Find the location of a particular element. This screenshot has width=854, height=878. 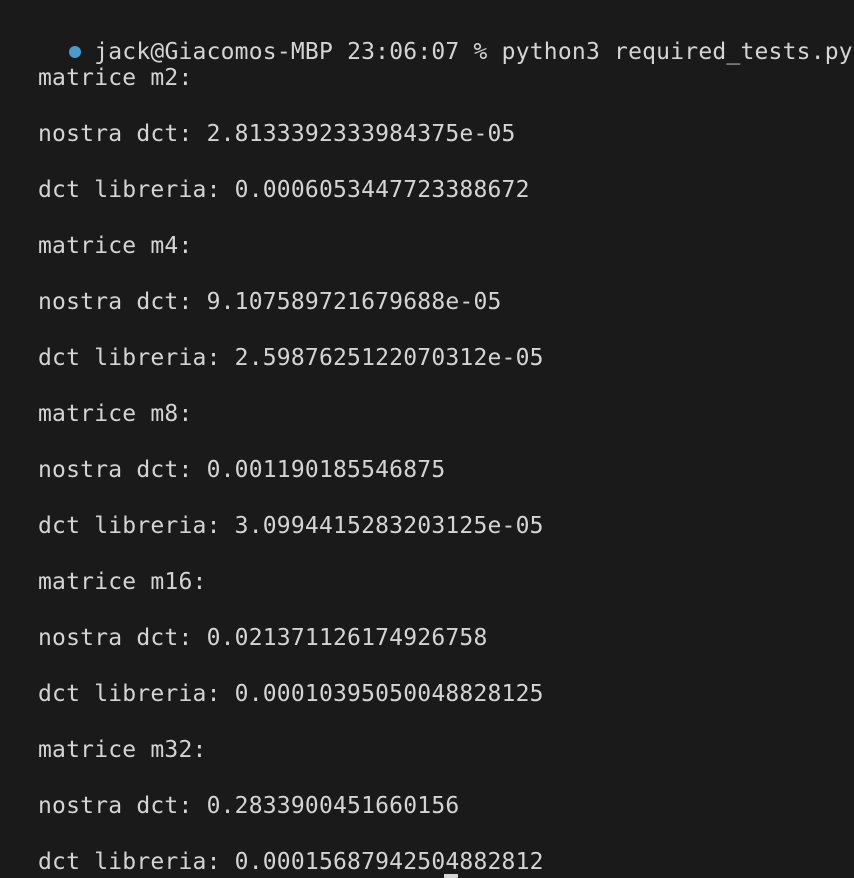

prompt-time: 23:06:07 is located at coordinates (403, 52).